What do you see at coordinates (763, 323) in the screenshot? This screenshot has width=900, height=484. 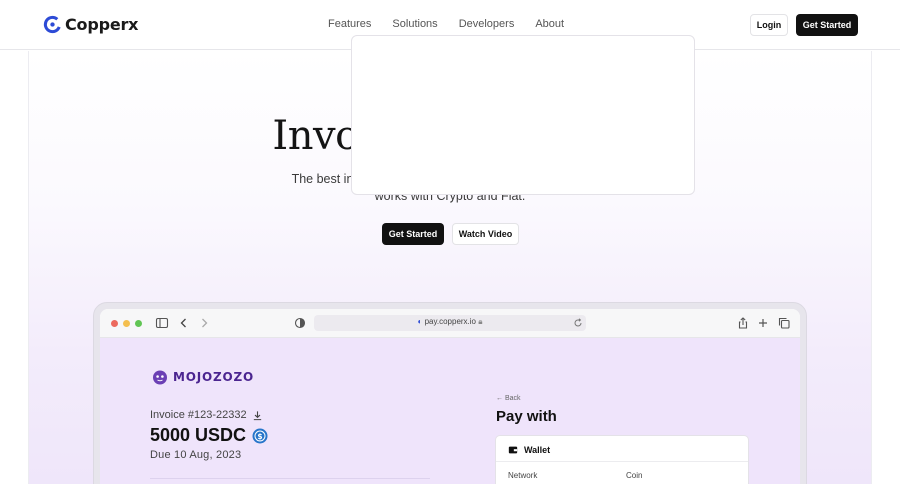 I see `new-tab-icon` at bounding box center [763, 323].